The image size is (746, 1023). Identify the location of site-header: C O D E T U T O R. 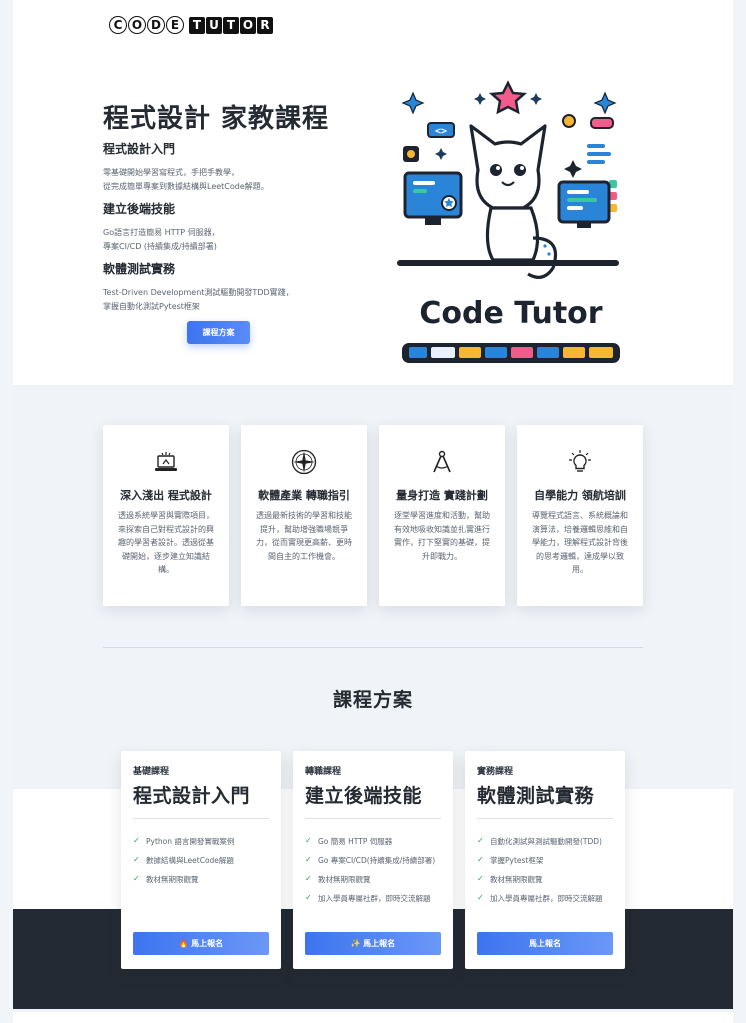
(373, 24).